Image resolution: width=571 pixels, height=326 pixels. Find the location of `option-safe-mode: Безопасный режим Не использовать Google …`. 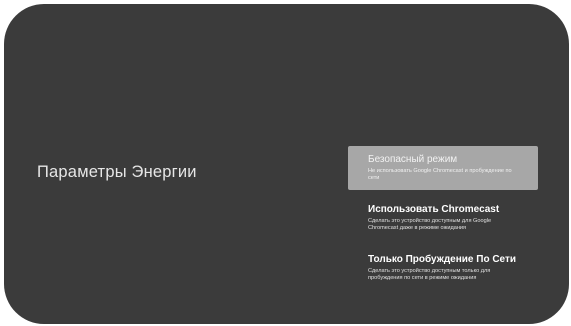

option-safe-mode: Безопасный режим Не использовать Google … is located at coordinates (443, 168).